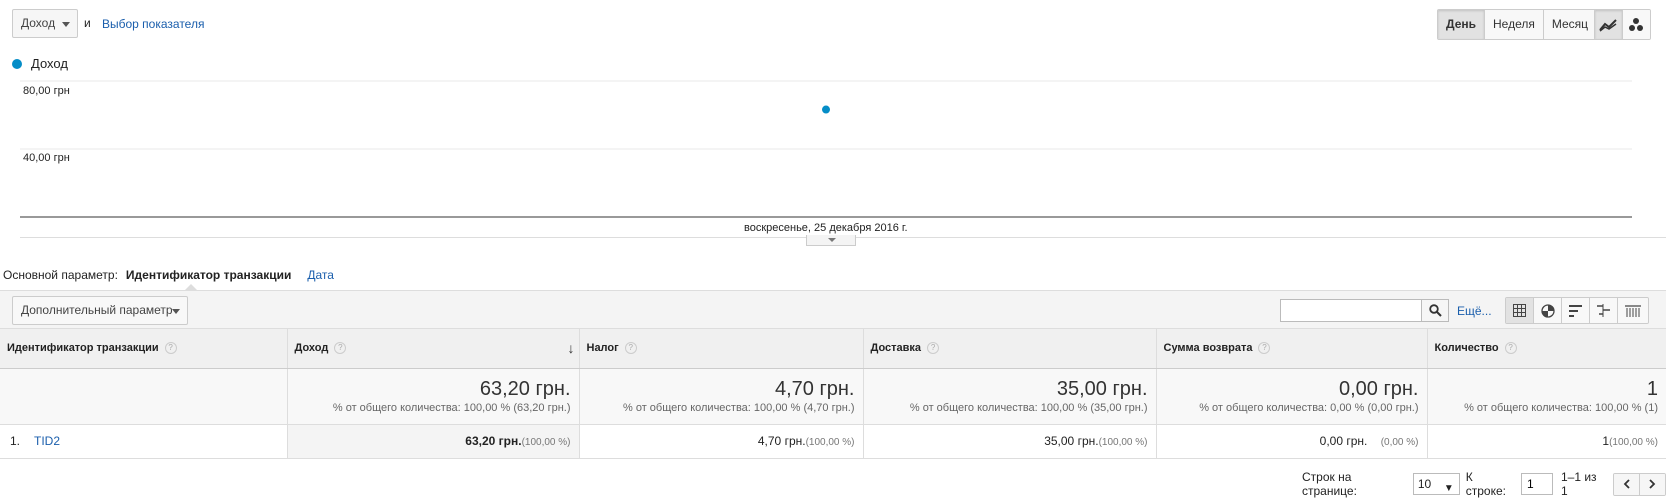 This screenshot has width=1666, height=498. What do you see at coordinates (602, 348) in the screenshot?
I see `column-header-label: Налог` at bounding box center [602, 348].